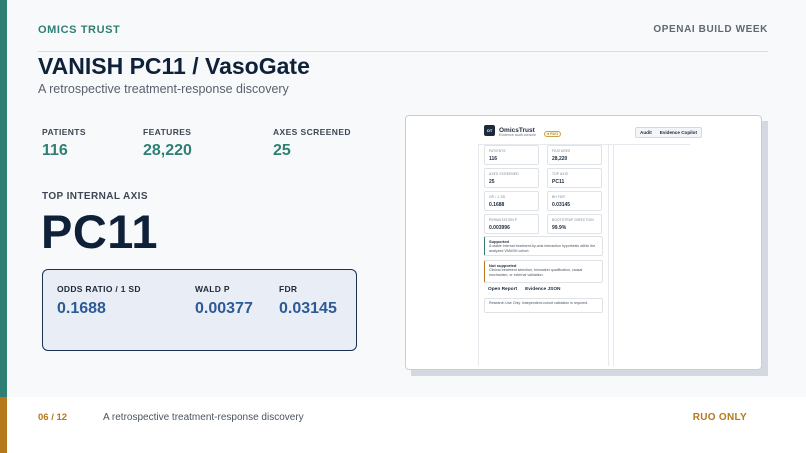 Image resolution: width=806 pixels, height=453 pixels. Describe the element at coordinates (511, 155) in the screenshot. I see `mini-card-patients: PATIENTS 116` at that location.